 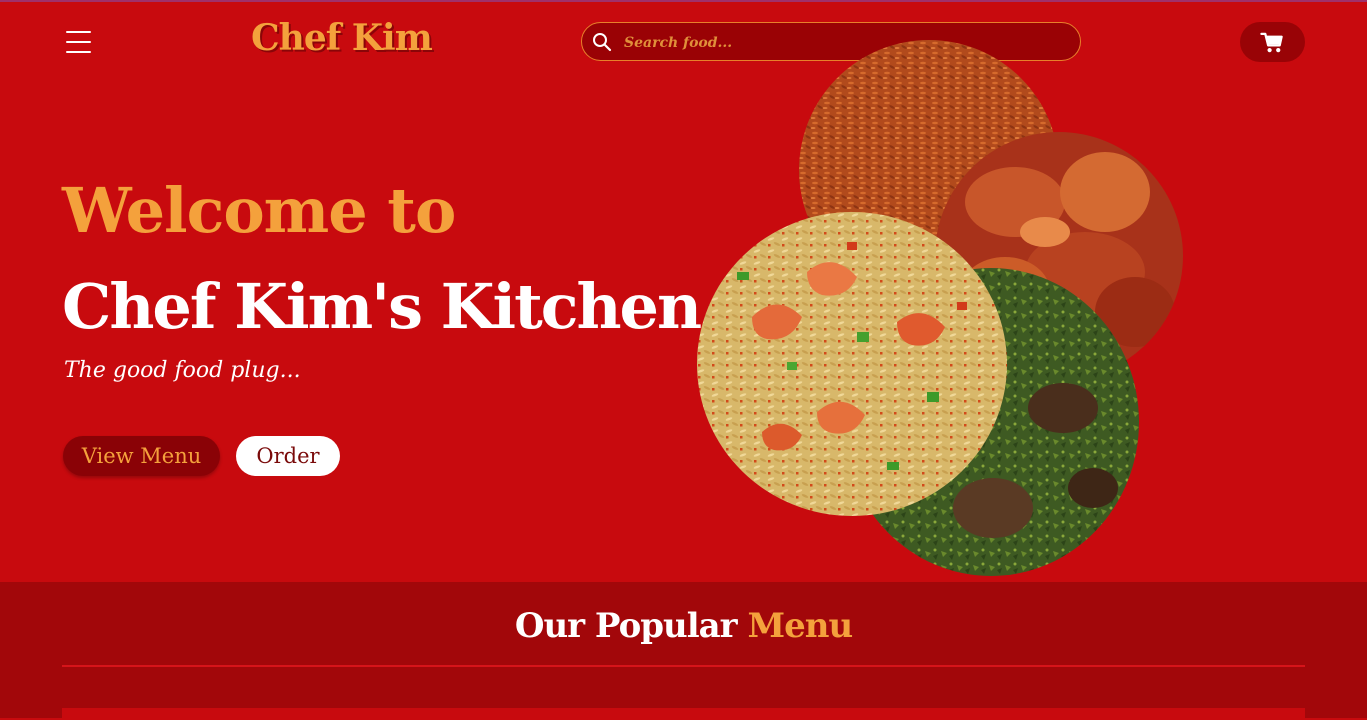 I want to click on top-accent-line, so click(x=683, y=1).